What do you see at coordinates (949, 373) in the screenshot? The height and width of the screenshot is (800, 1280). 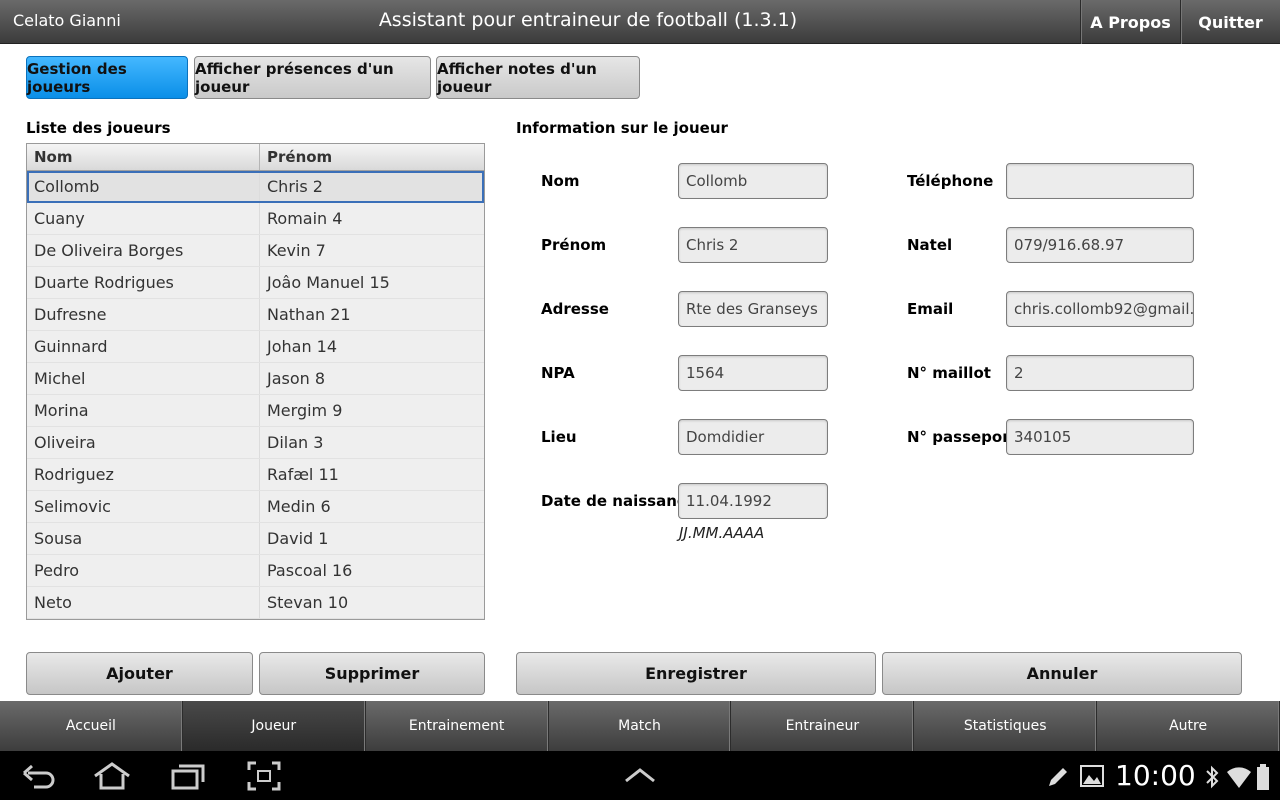 I see `maillot-label: N° maillot` at bounding box center [949, 373].